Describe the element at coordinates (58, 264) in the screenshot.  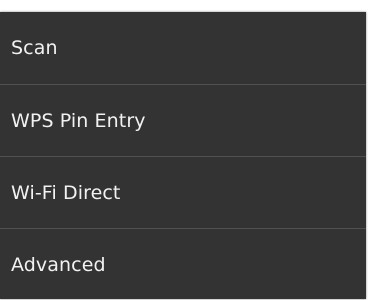
I see `menu-item-label: Advanced` at that location.